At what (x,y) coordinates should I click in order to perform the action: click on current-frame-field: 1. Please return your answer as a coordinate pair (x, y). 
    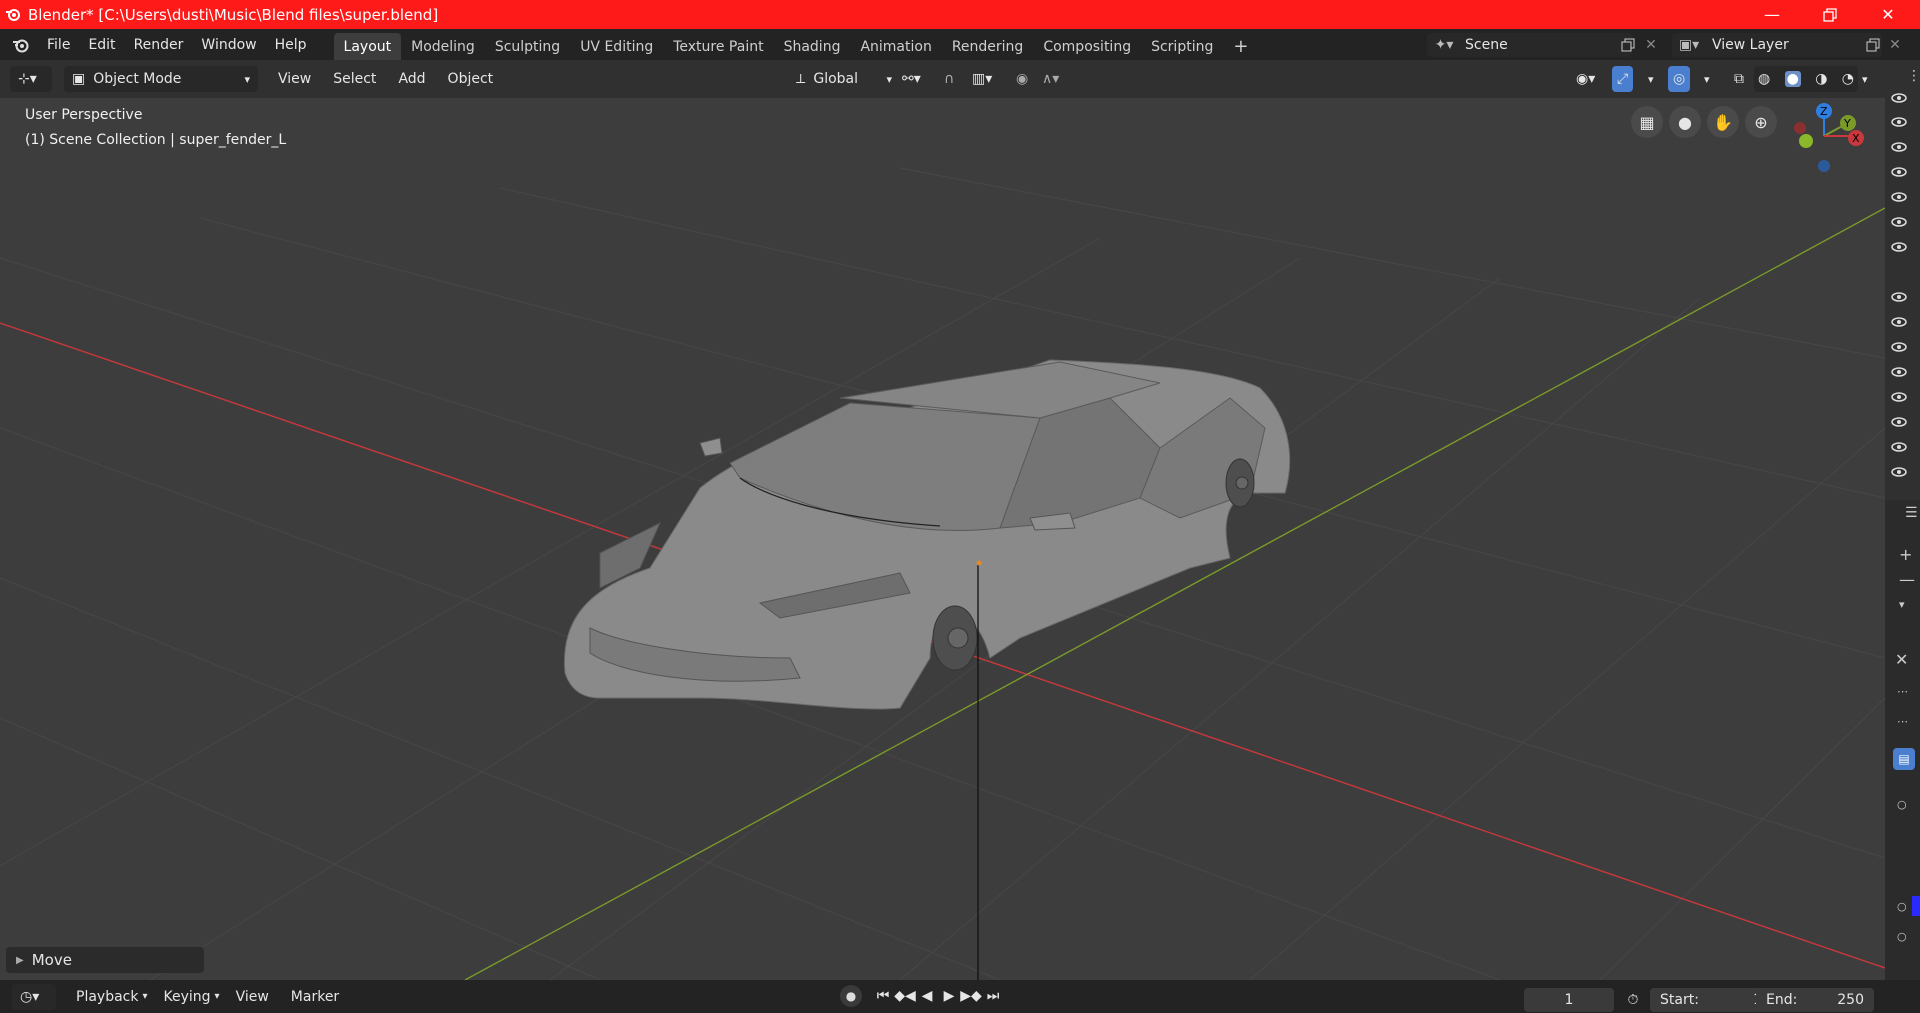
    Looking at the image, I should click on (1569, 1000).